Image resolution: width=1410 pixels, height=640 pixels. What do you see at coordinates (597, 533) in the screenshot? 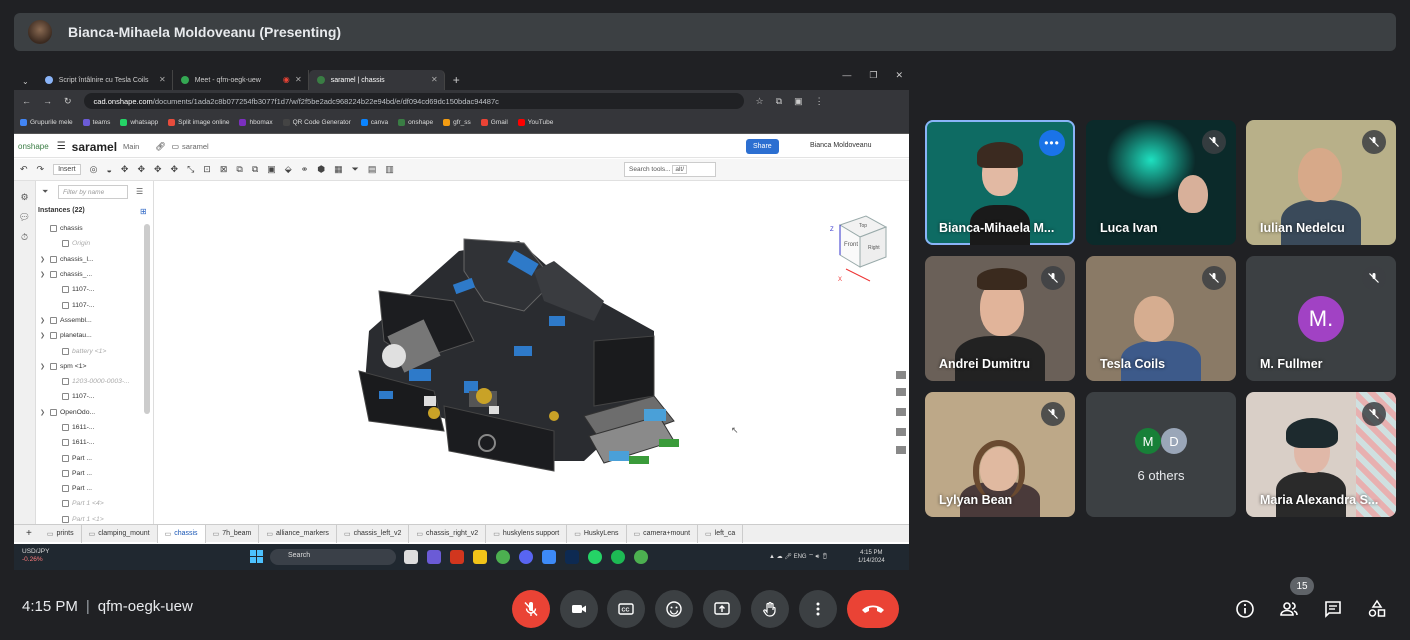
I see `document-tab: ▭ HuskyLens` at bounding box center [597, 533].